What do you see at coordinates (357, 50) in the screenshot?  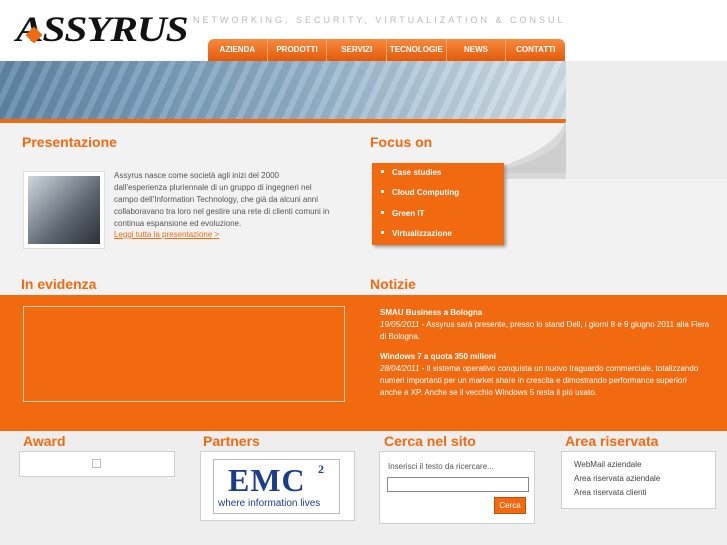 I see `nav-servizi: SERVIZI` at bounding box center [357, 50].